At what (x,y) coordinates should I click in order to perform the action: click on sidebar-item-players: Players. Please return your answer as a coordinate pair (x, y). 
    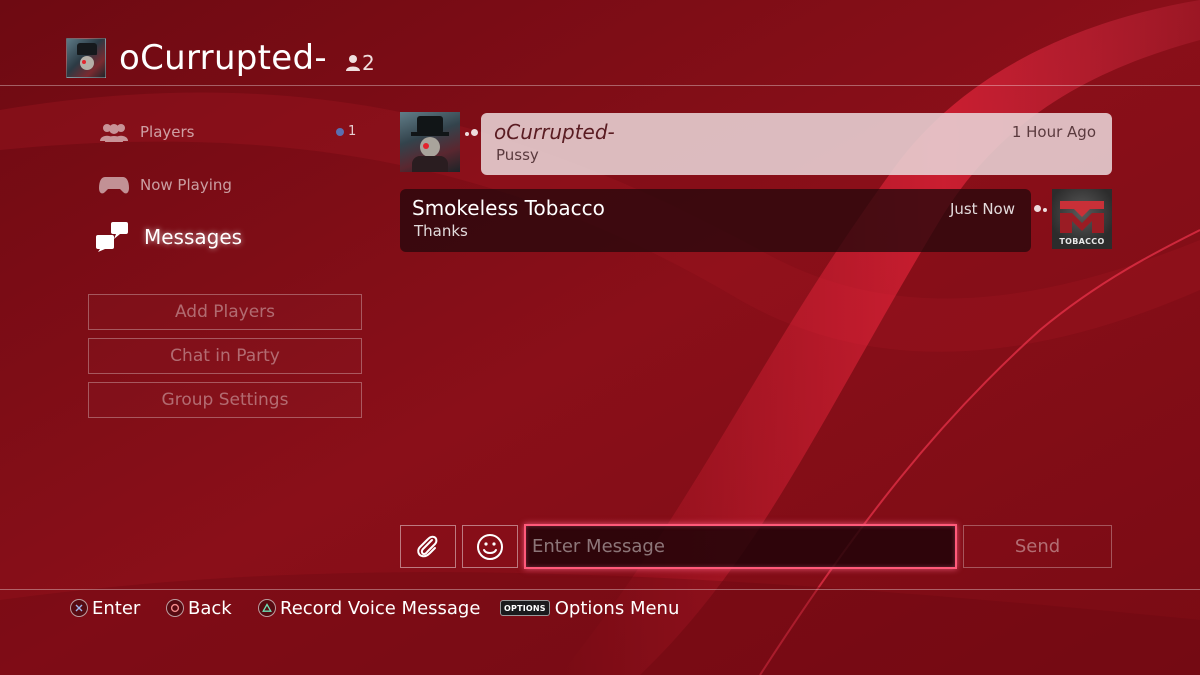
    Looking at the image, I should click on (146, 132).